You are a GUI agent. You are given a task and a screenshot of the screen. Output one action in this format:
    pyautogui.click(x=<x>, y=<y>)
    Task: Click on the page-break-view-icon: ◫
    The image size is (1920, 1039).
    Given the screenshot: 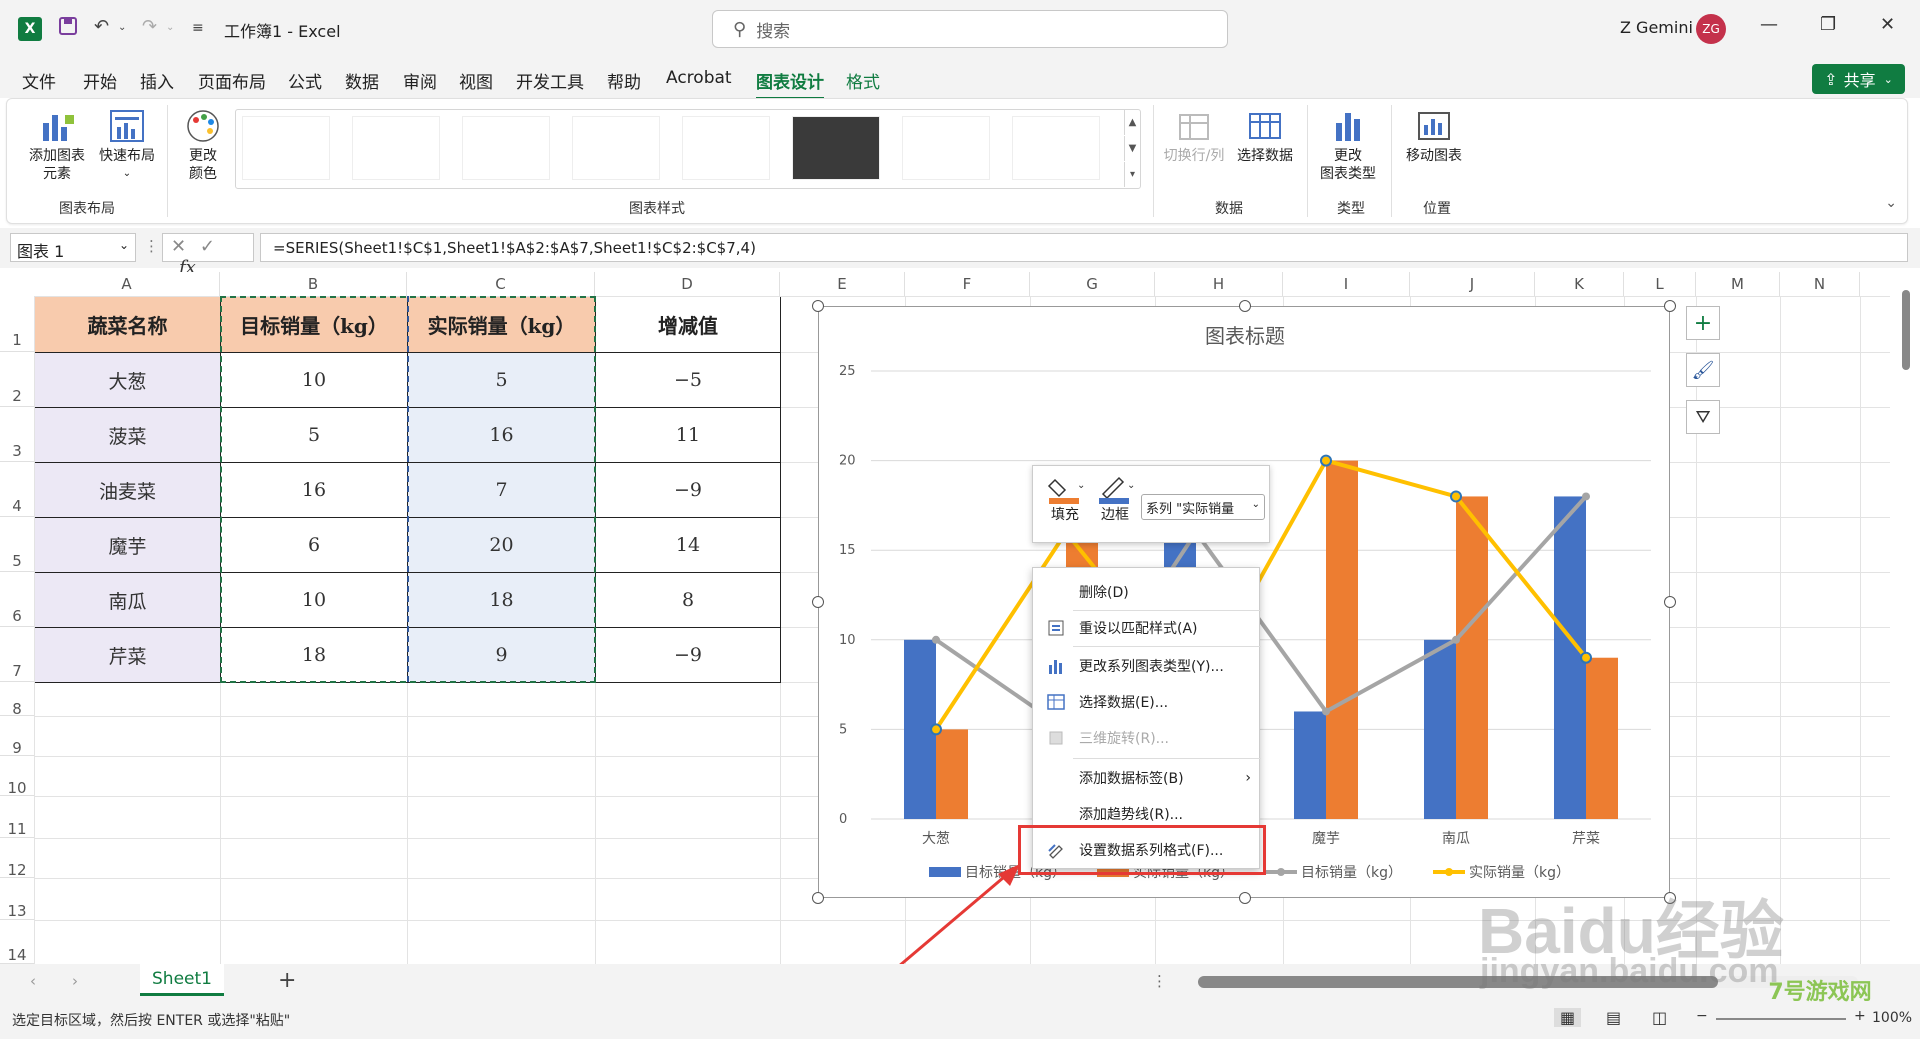 What is the action you would take?
    pyautogui.click(x=1659, y=1017)
    